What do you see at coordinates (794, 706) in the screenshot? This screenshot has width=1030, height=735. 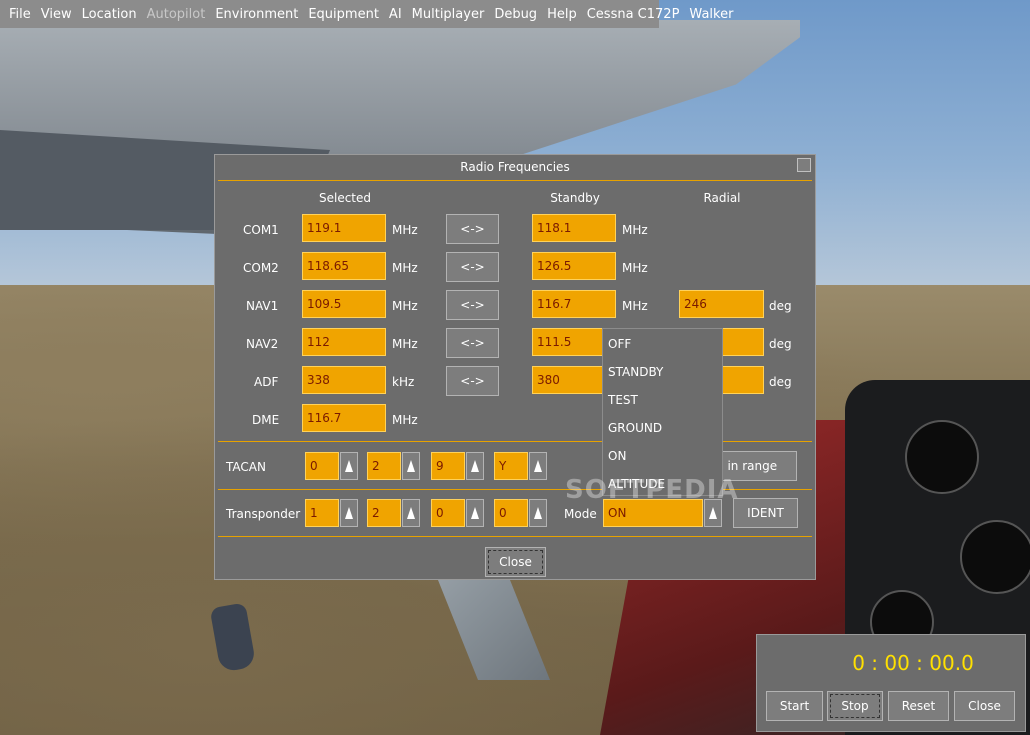 I see `stopwatch-start-button: Start` at bounding box center [794, 706].